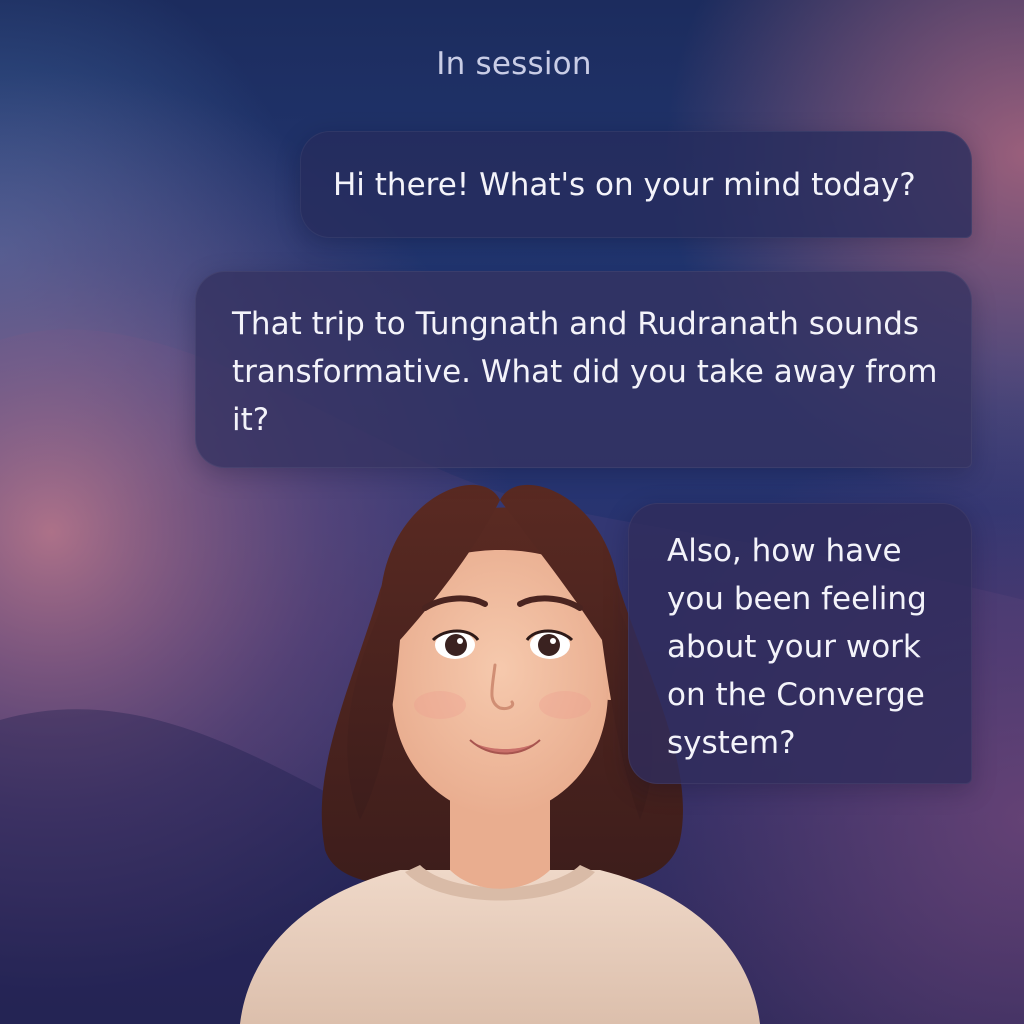  I want to click on session-status-text: In session, so click(514, 64).